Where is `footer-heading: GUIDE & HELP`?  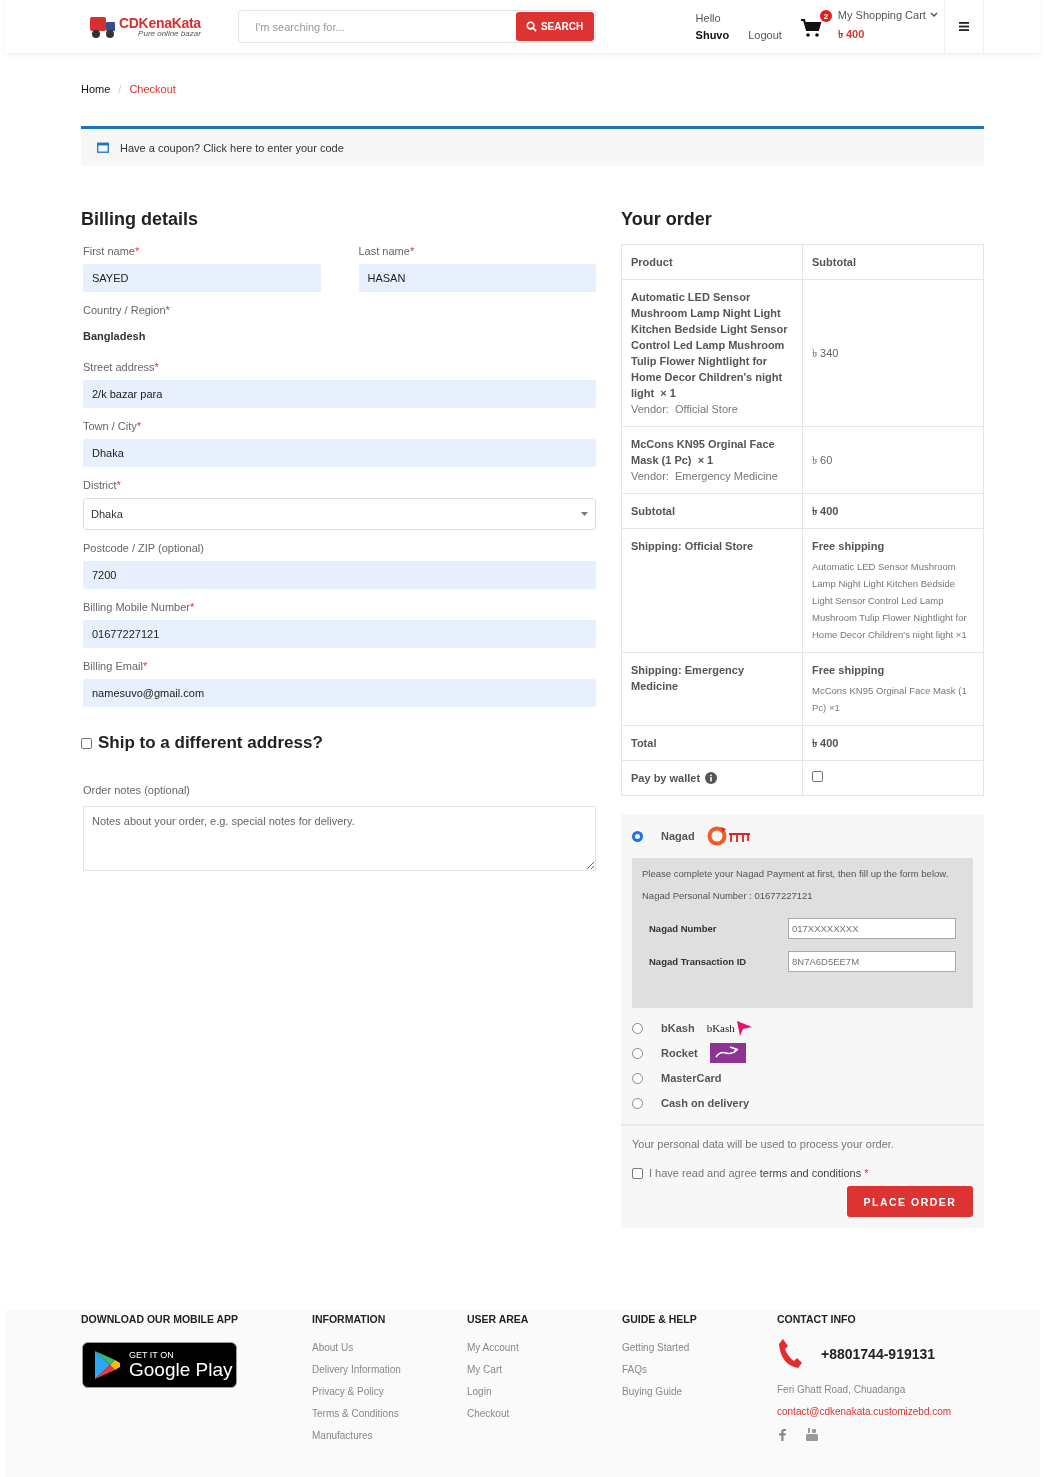
footer-heading: GUIDE & HELP is located at coordinates (660, 1319).